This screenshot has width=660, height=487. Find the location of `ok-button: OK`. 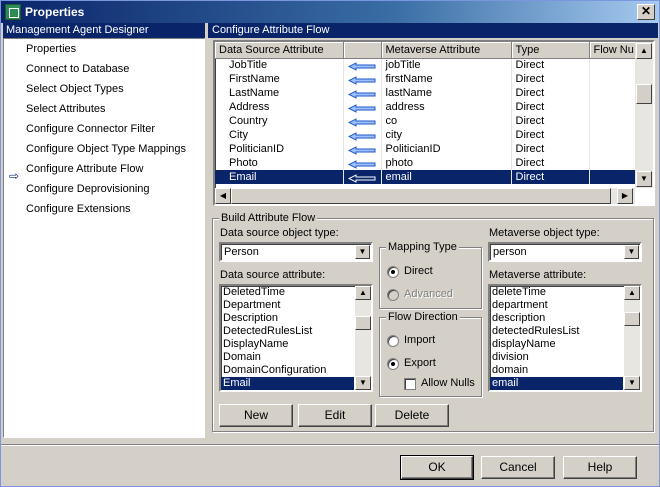

ok-button: OK is located at coordinates (437, 467).